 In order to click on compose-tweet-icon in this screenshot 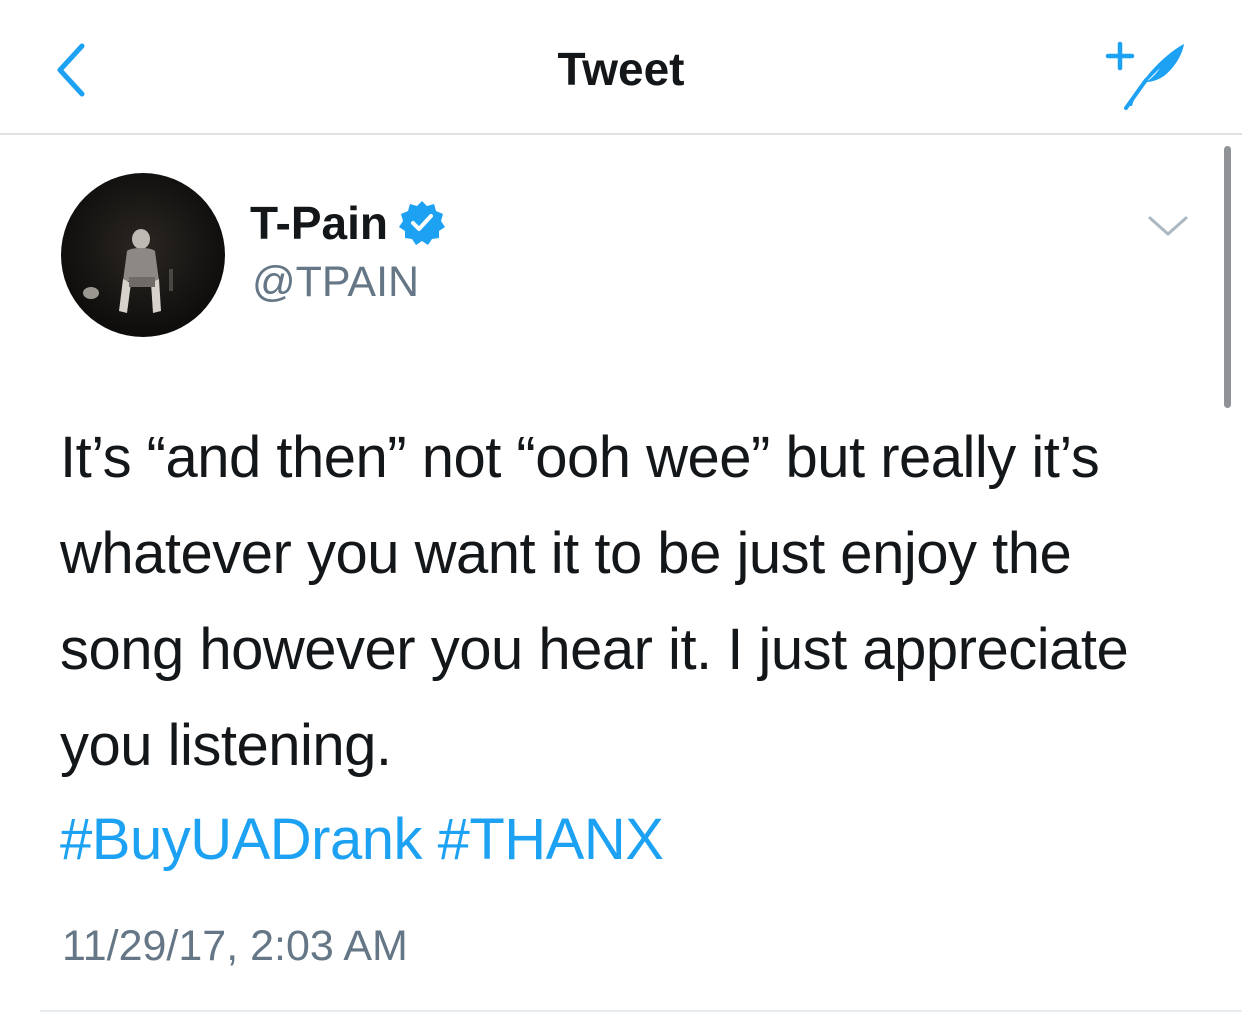, I will do `click(1144, 75)`.